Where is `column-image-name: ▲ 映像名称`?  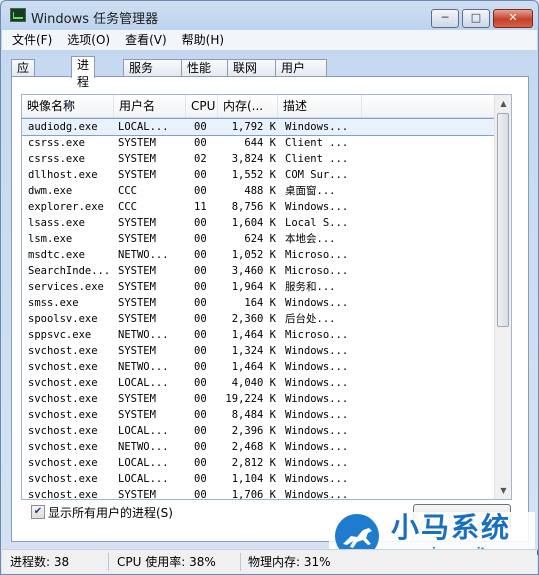 column-image-name: ▲ 映像名称 is located at coordinates (68, 106).